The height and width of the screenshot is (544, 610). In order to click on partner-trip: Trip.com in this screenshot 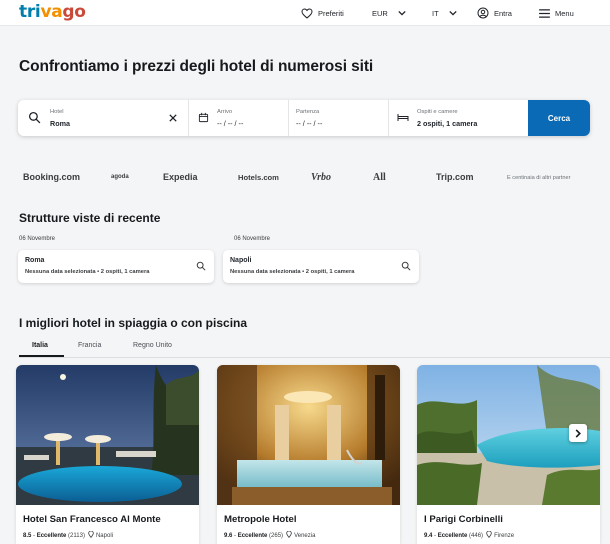, I will do `click(455, 177)`.